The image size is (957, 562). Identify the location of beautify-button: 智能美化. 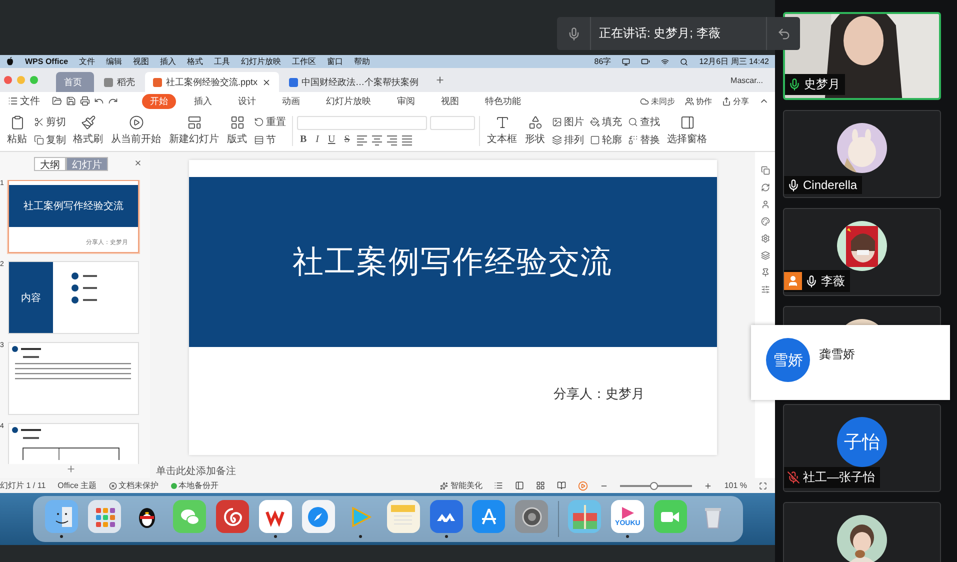
(461, 485).